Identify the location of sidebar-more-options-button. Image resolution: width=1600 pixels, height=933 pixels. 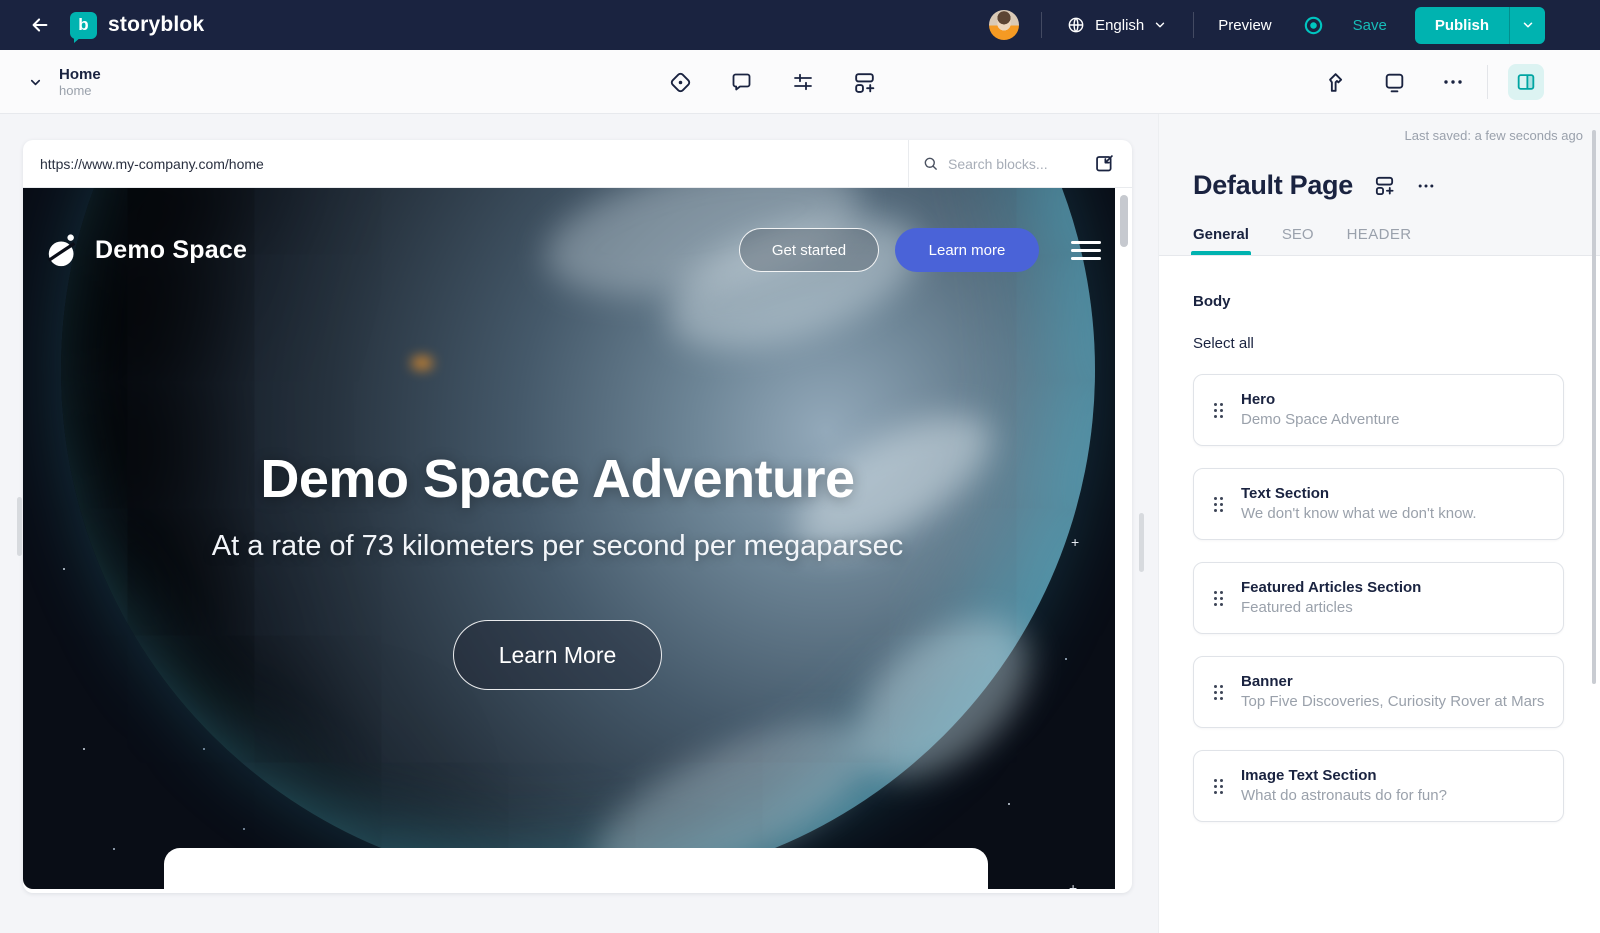
(1426, 186).